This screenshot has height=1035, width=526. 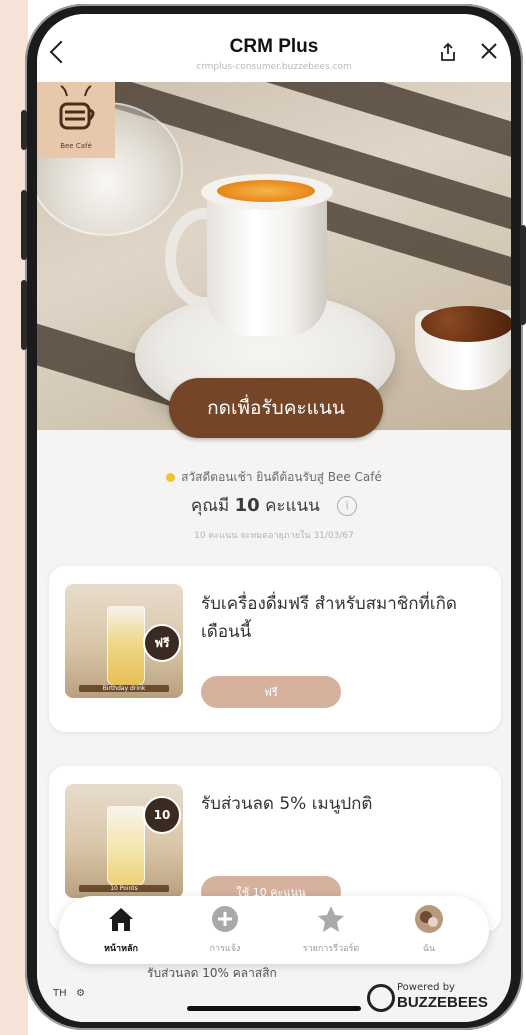 I want to click on brand-label: BUZZEBEES, so click(x=442, y=1002).